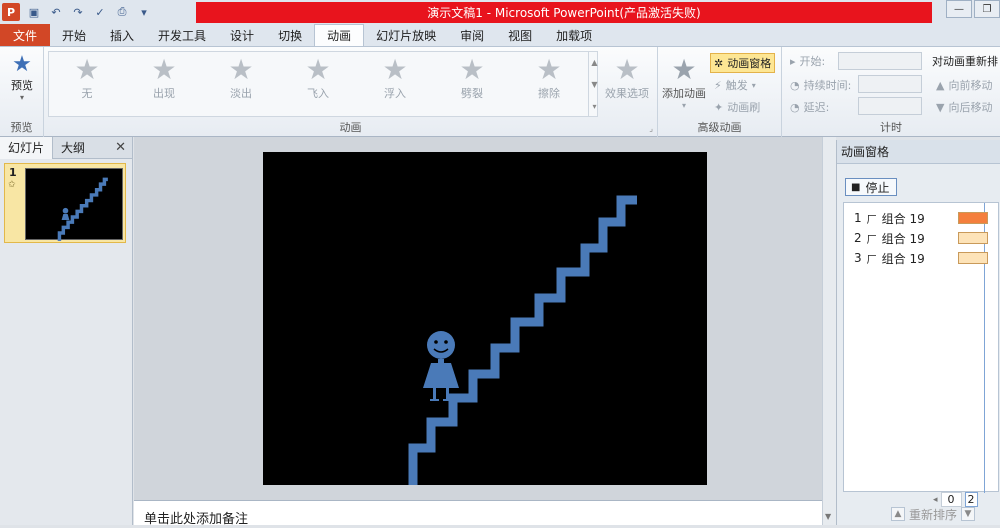  What do you see at coordinates (684, 83) in the screenshot?
I see `add-animation-button: ★ 添加动画 ▾` at bounding box center [684, 83].